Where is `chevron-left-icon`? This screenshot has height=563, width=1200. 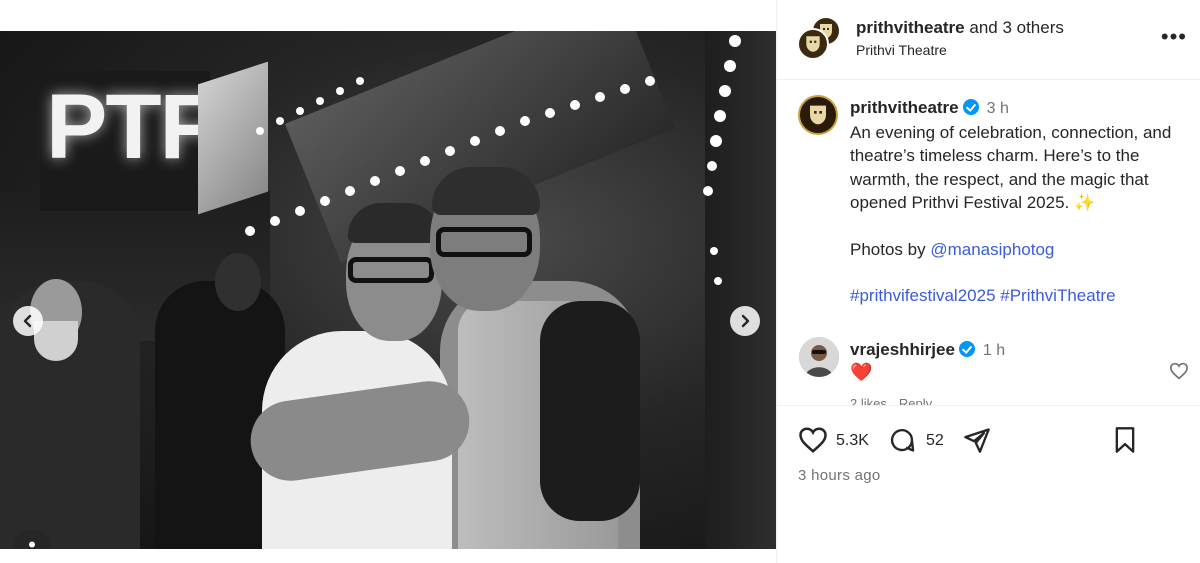 chevron-left-icon is located at coordinates (27, 321).